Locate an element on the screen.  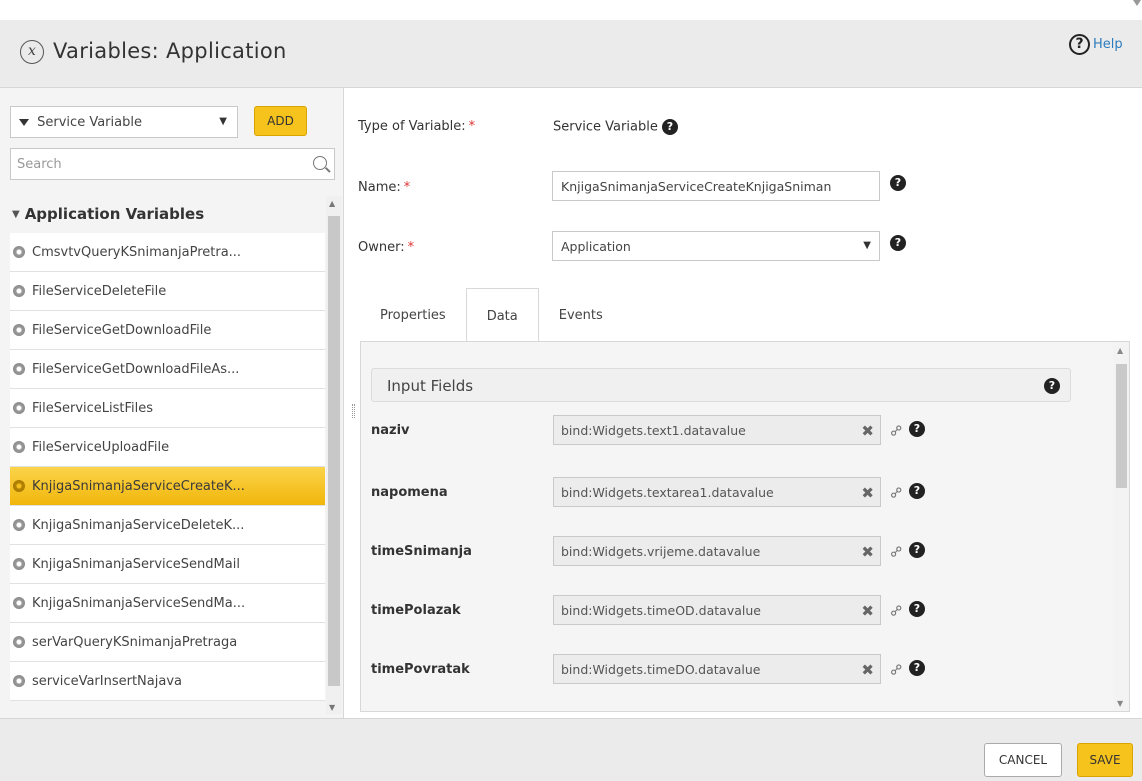
add-button: ADD is located at coordinates (280, 121).